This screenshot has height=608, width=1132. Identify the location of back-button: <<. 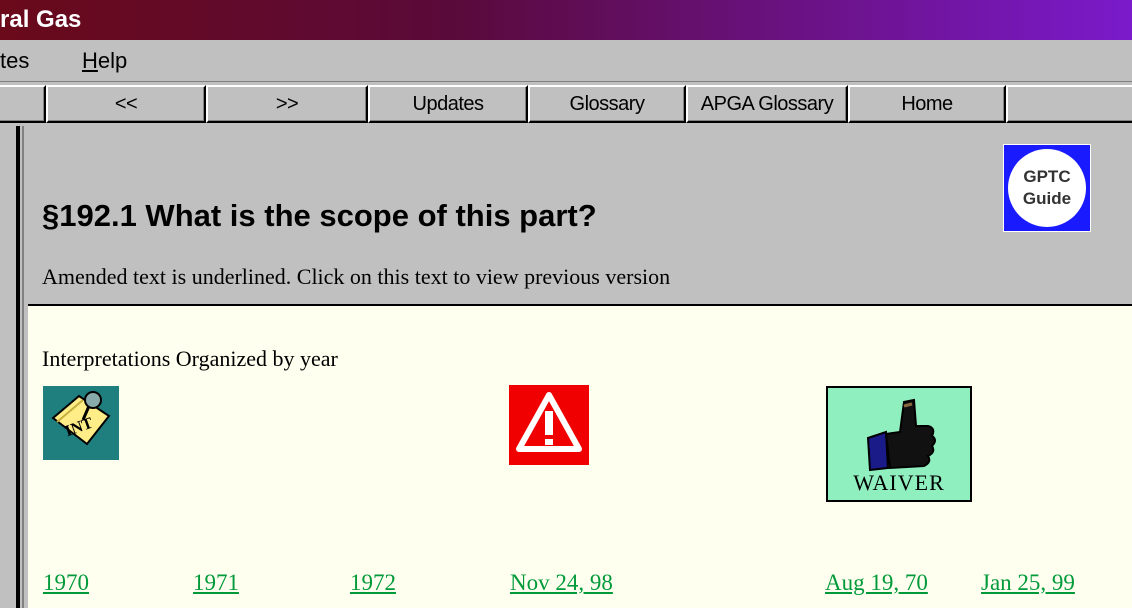
(126, 104).